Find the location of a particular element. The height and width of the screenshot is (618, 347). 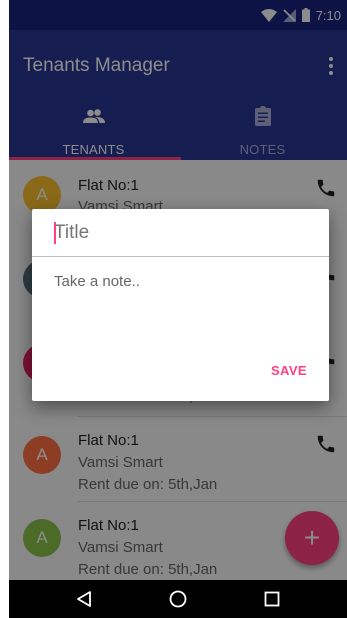

note-title-input is located at coordinates (180, 233).